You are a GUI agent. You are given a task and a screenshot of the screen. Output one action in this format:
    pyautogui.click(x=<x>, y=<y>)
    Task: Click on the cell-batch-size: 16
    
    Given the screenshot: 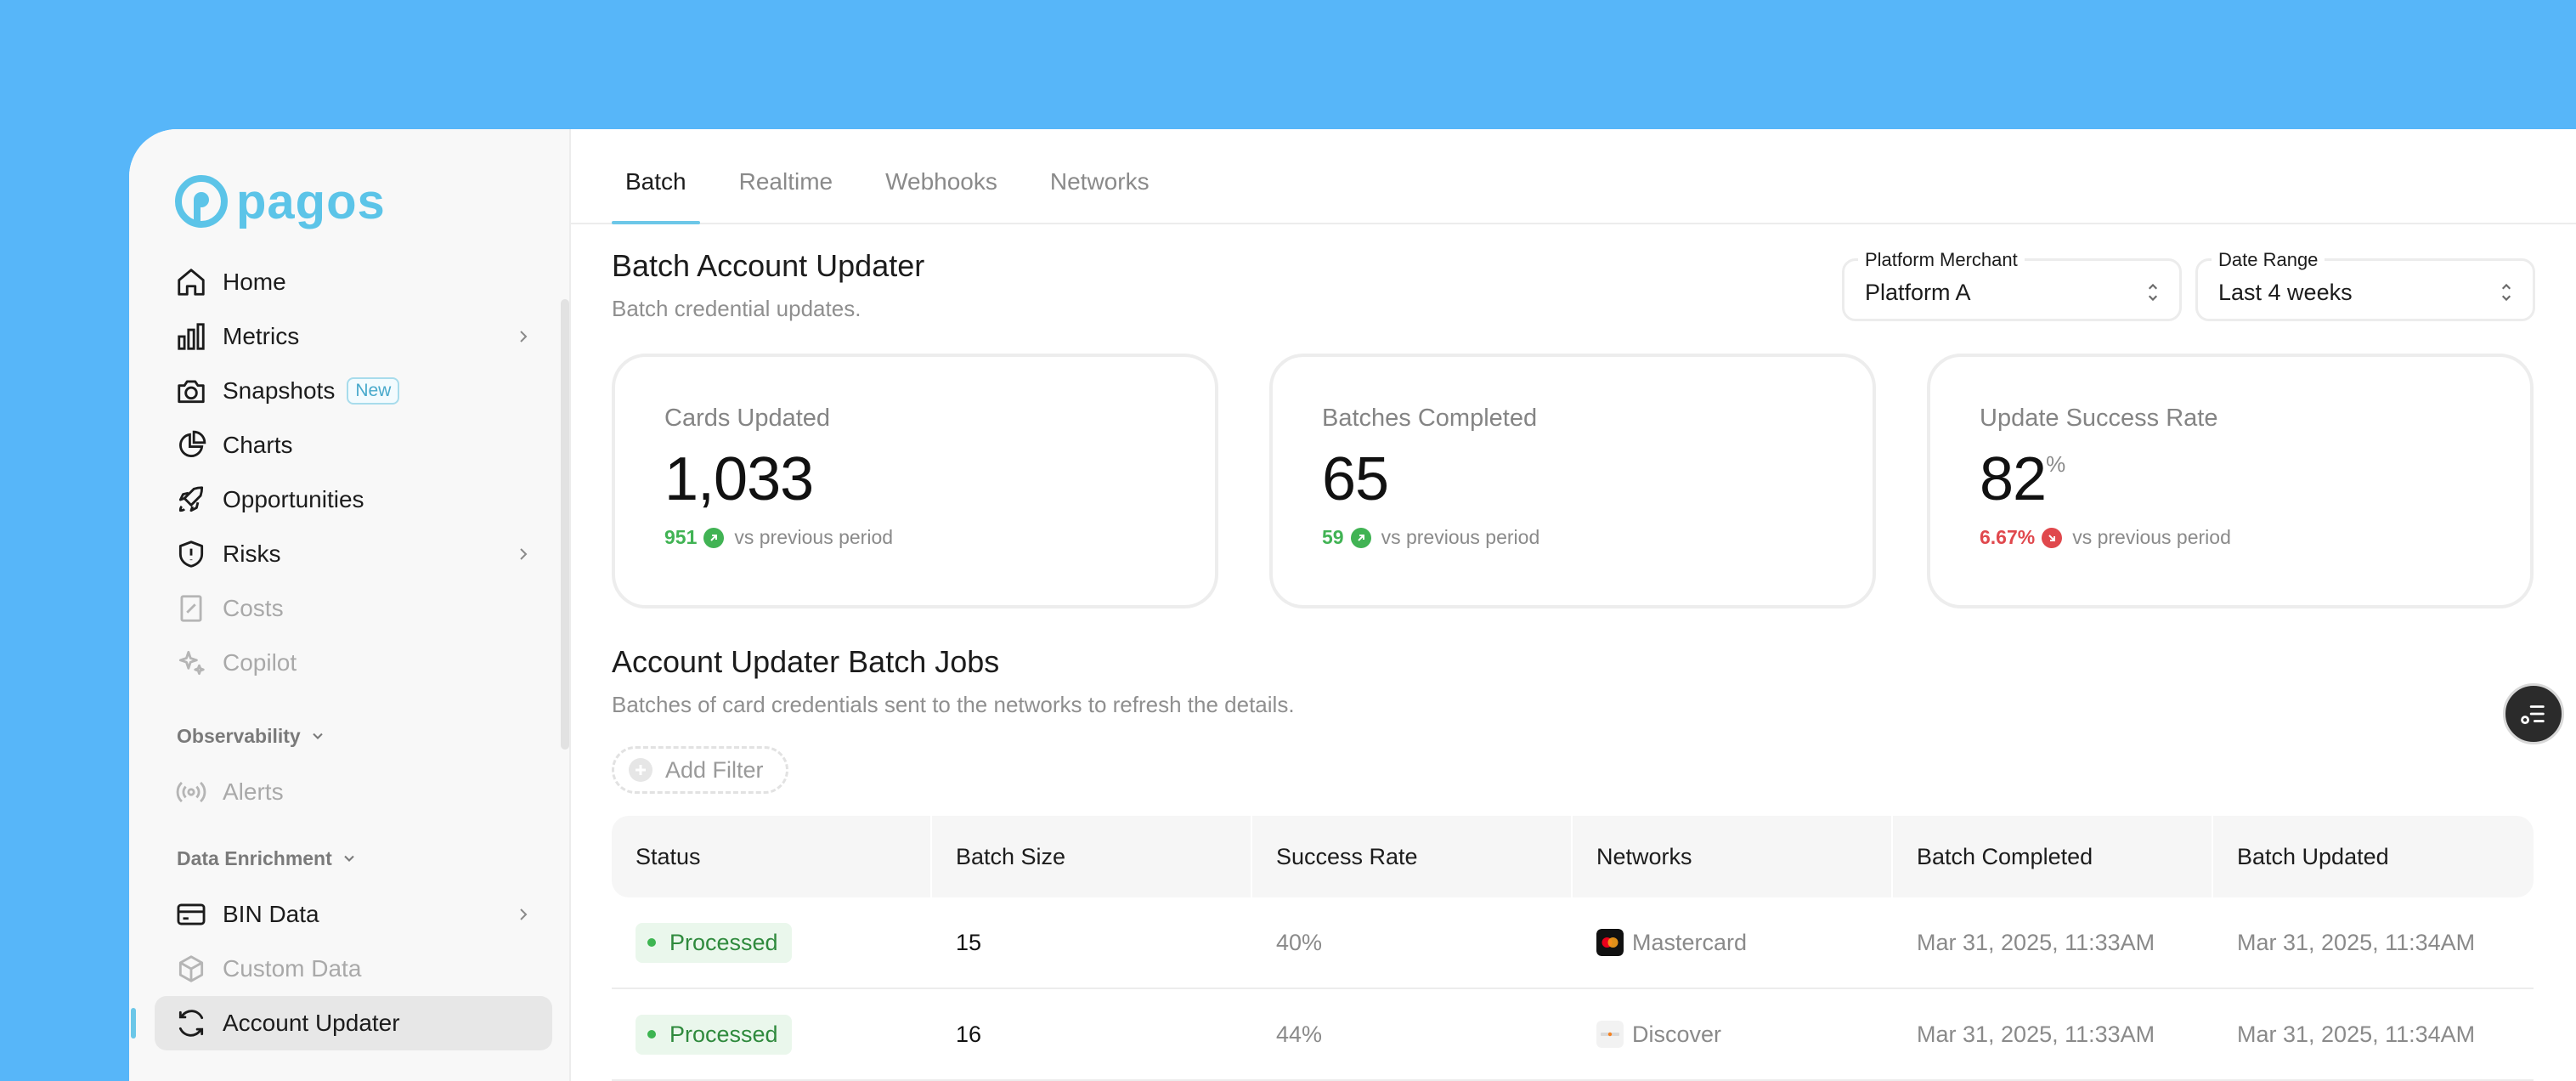 What is the action you would take?
    pyautogui.click(x=969, y=1034)
    